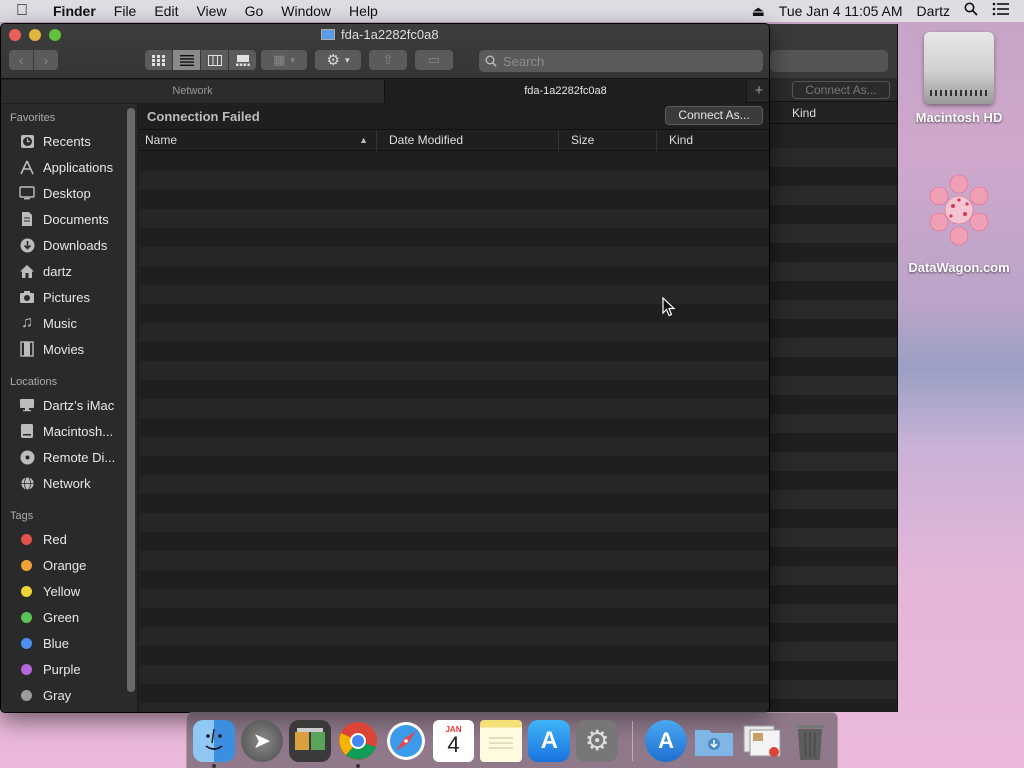  What do you see at coordinates (63, 405) in the screenshot?
I see `sidebar-item-imac: Dartz’s iMac` at bounding box center [63, 405].